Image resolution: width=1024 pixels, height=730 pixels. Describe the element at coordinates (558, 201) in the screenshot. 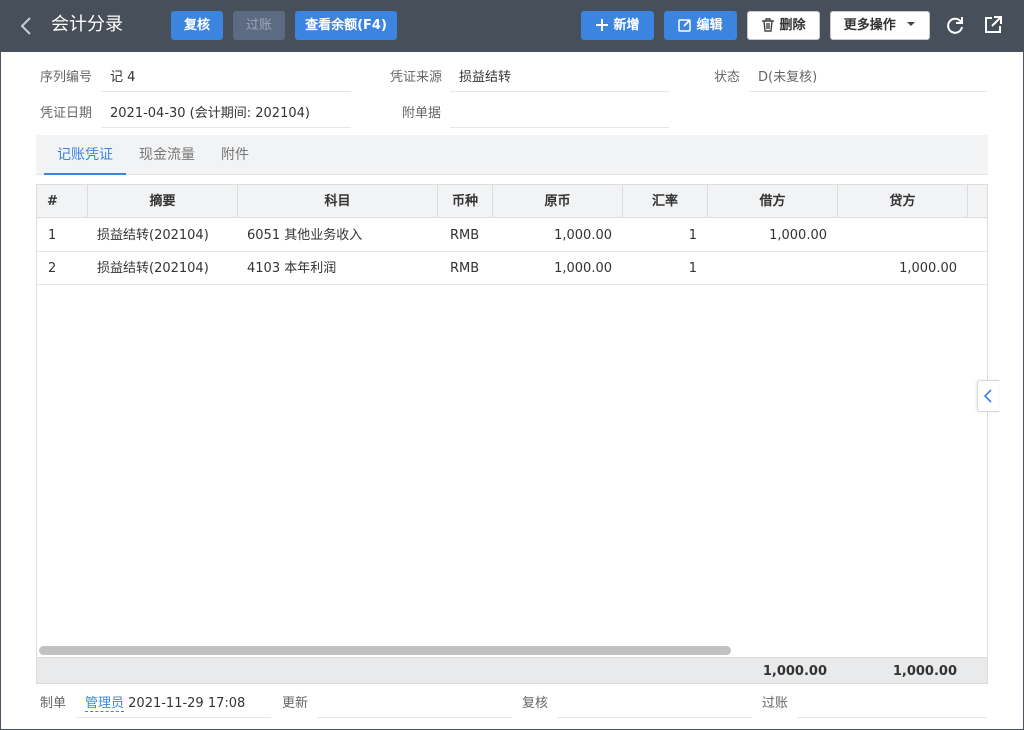

I see `column-header-original-amount: 原币` at that location.